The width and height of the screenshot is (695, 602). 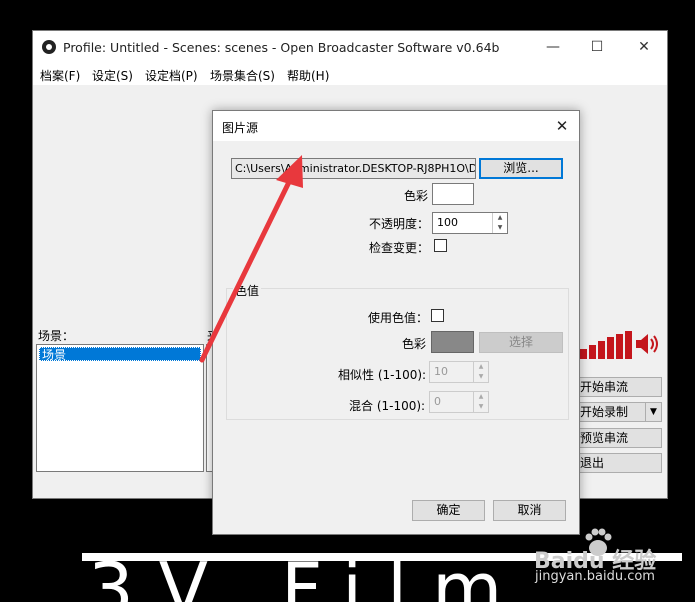 I want to click on menu-bar: 档案(F) 设定(S) 设定档(P) 场景集合(S) 帮助(H), so click(x=350, y=74).